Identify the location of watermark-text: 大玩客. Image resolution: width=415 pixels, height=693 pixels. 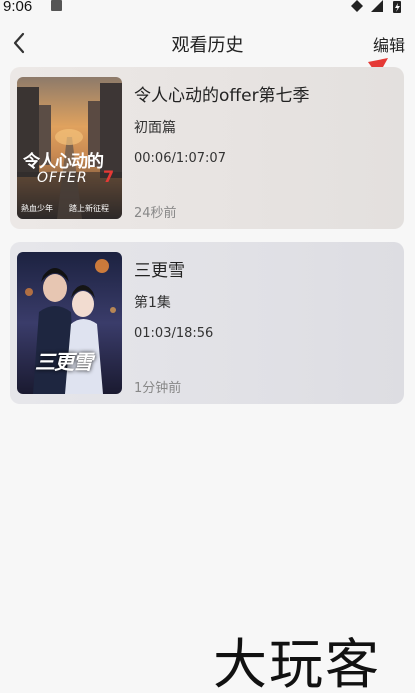
(297, 663).